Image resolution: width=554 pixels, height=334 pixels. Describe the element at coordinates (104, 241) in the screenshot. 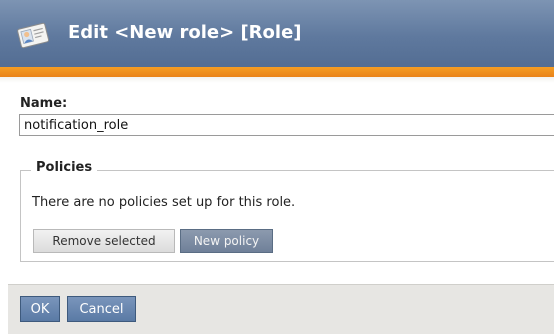

I see `remove-selected-button: Remove selected` at that location.